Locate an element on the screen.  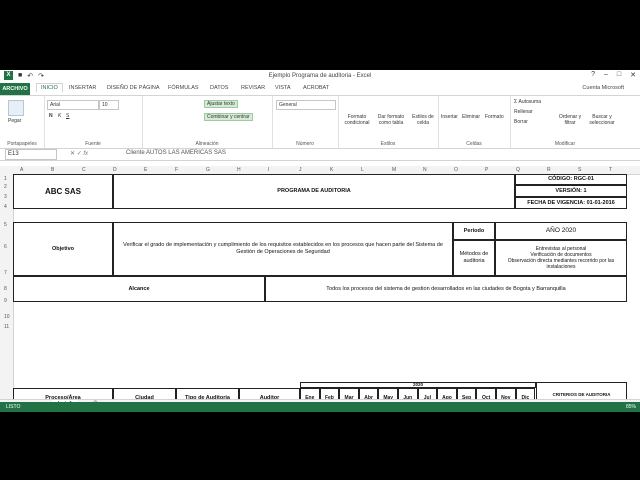
tab-home: INICIO is located at coordinates (49, 87).